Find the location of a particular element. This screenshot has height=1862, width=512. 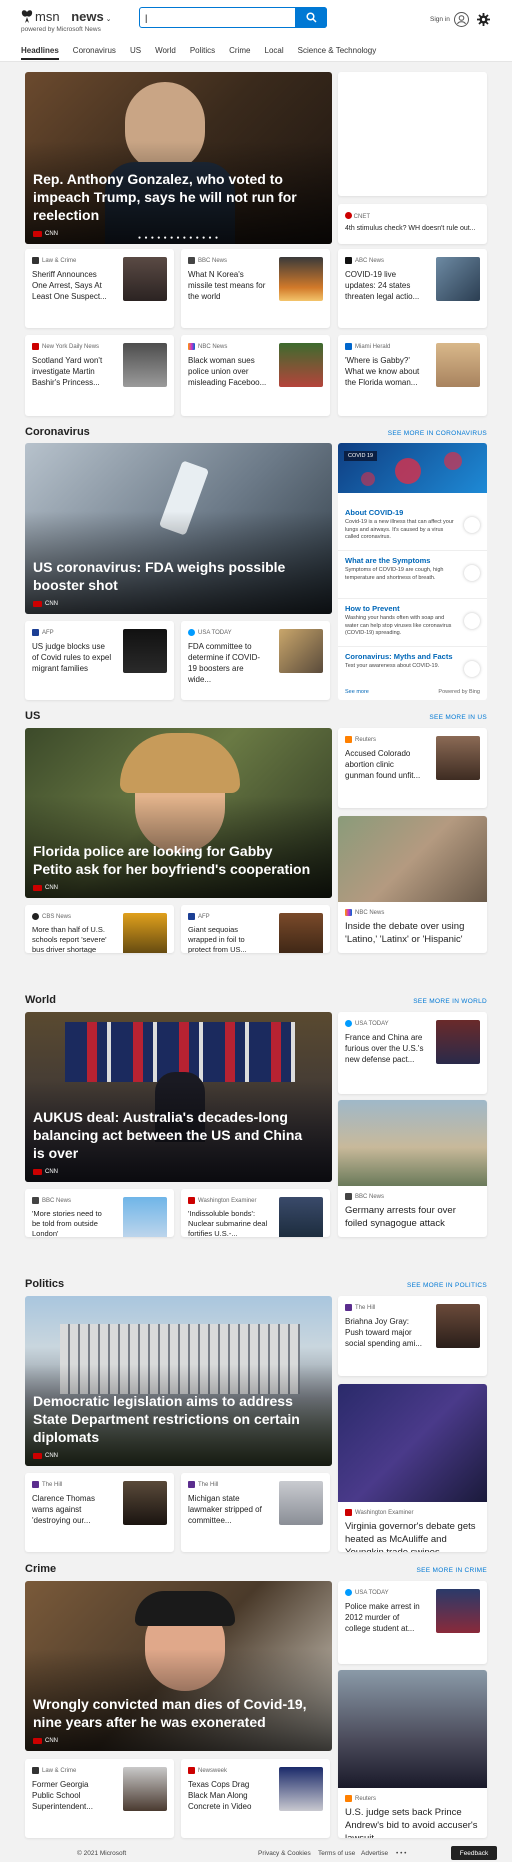

abc-icon is located at coordinates (348, 260).